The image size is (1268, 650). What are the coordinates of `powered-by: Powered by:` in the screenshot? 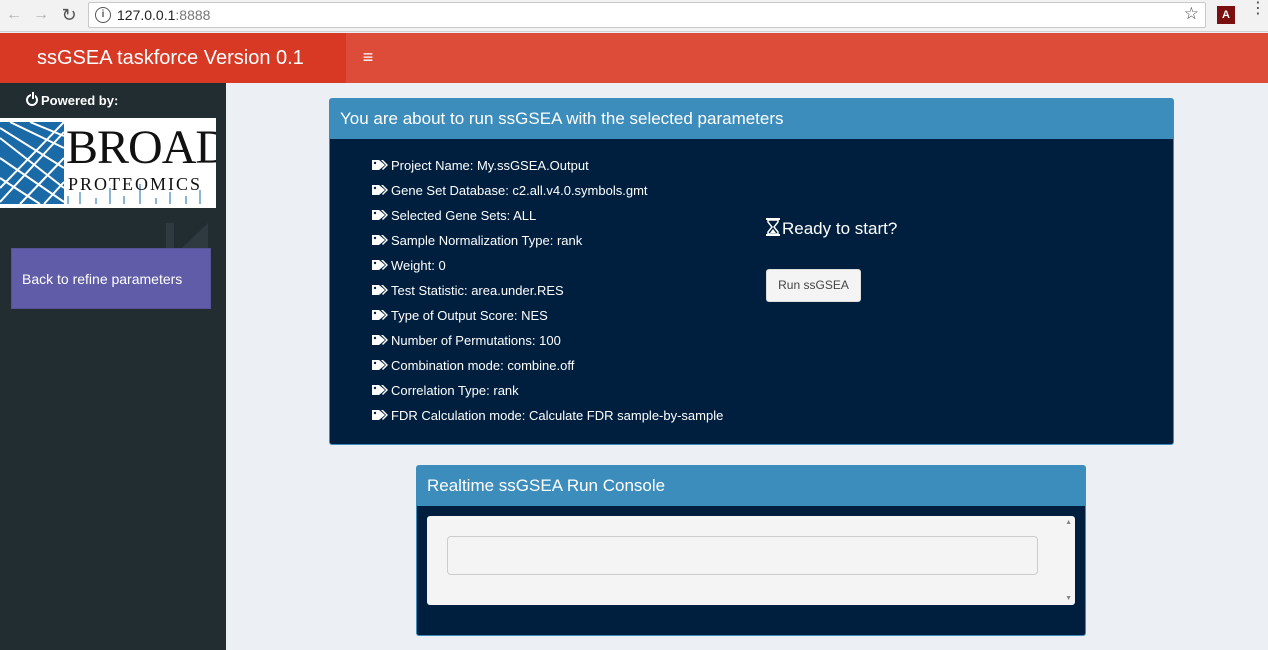 It's located at (72, 100).